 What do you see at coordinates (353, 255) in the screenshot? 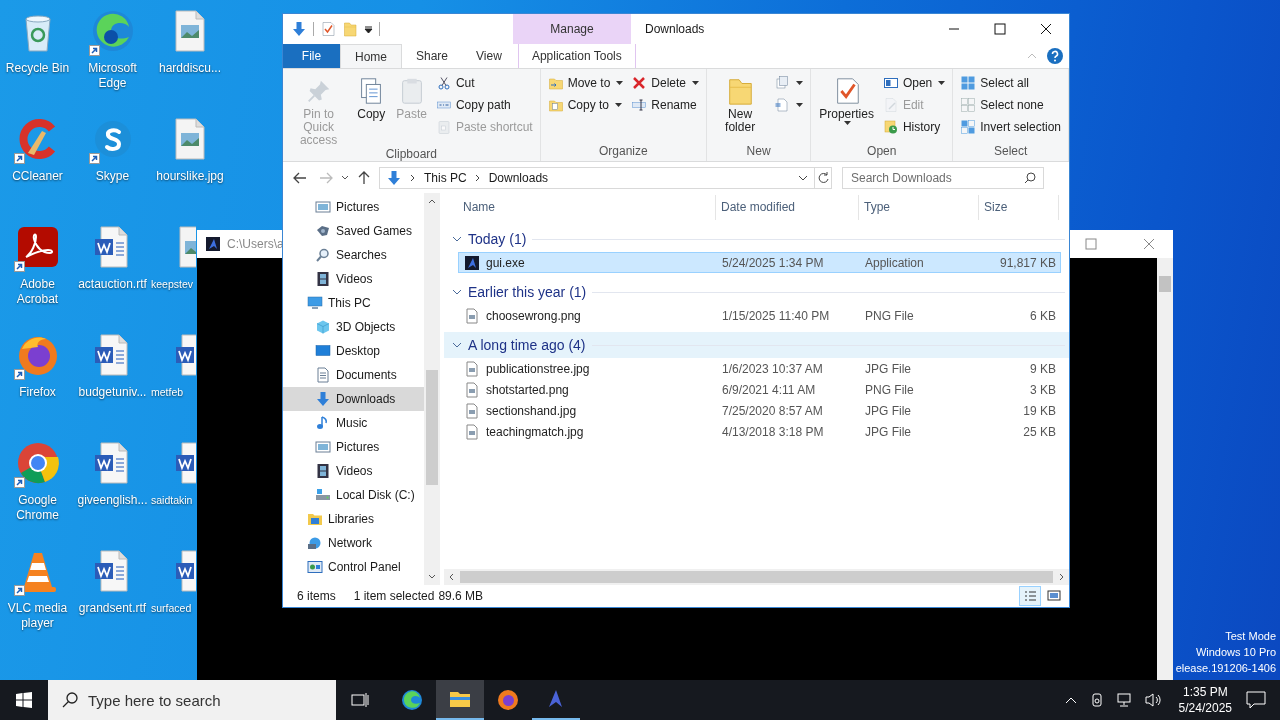
I see `nav-item: Searches` at bounding box center [353, 255].